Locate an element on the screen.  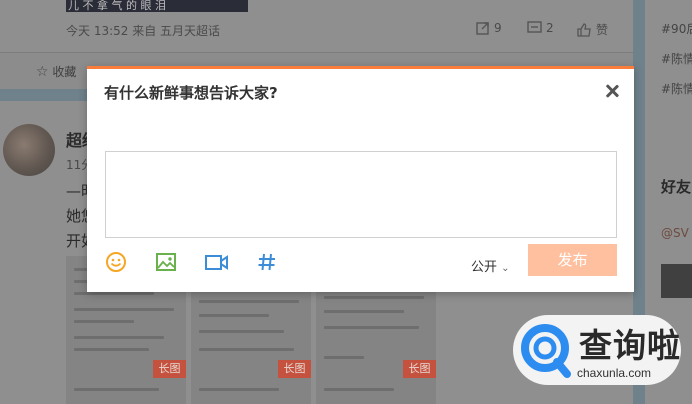
comment-icon is located at coordinates (534, 27).